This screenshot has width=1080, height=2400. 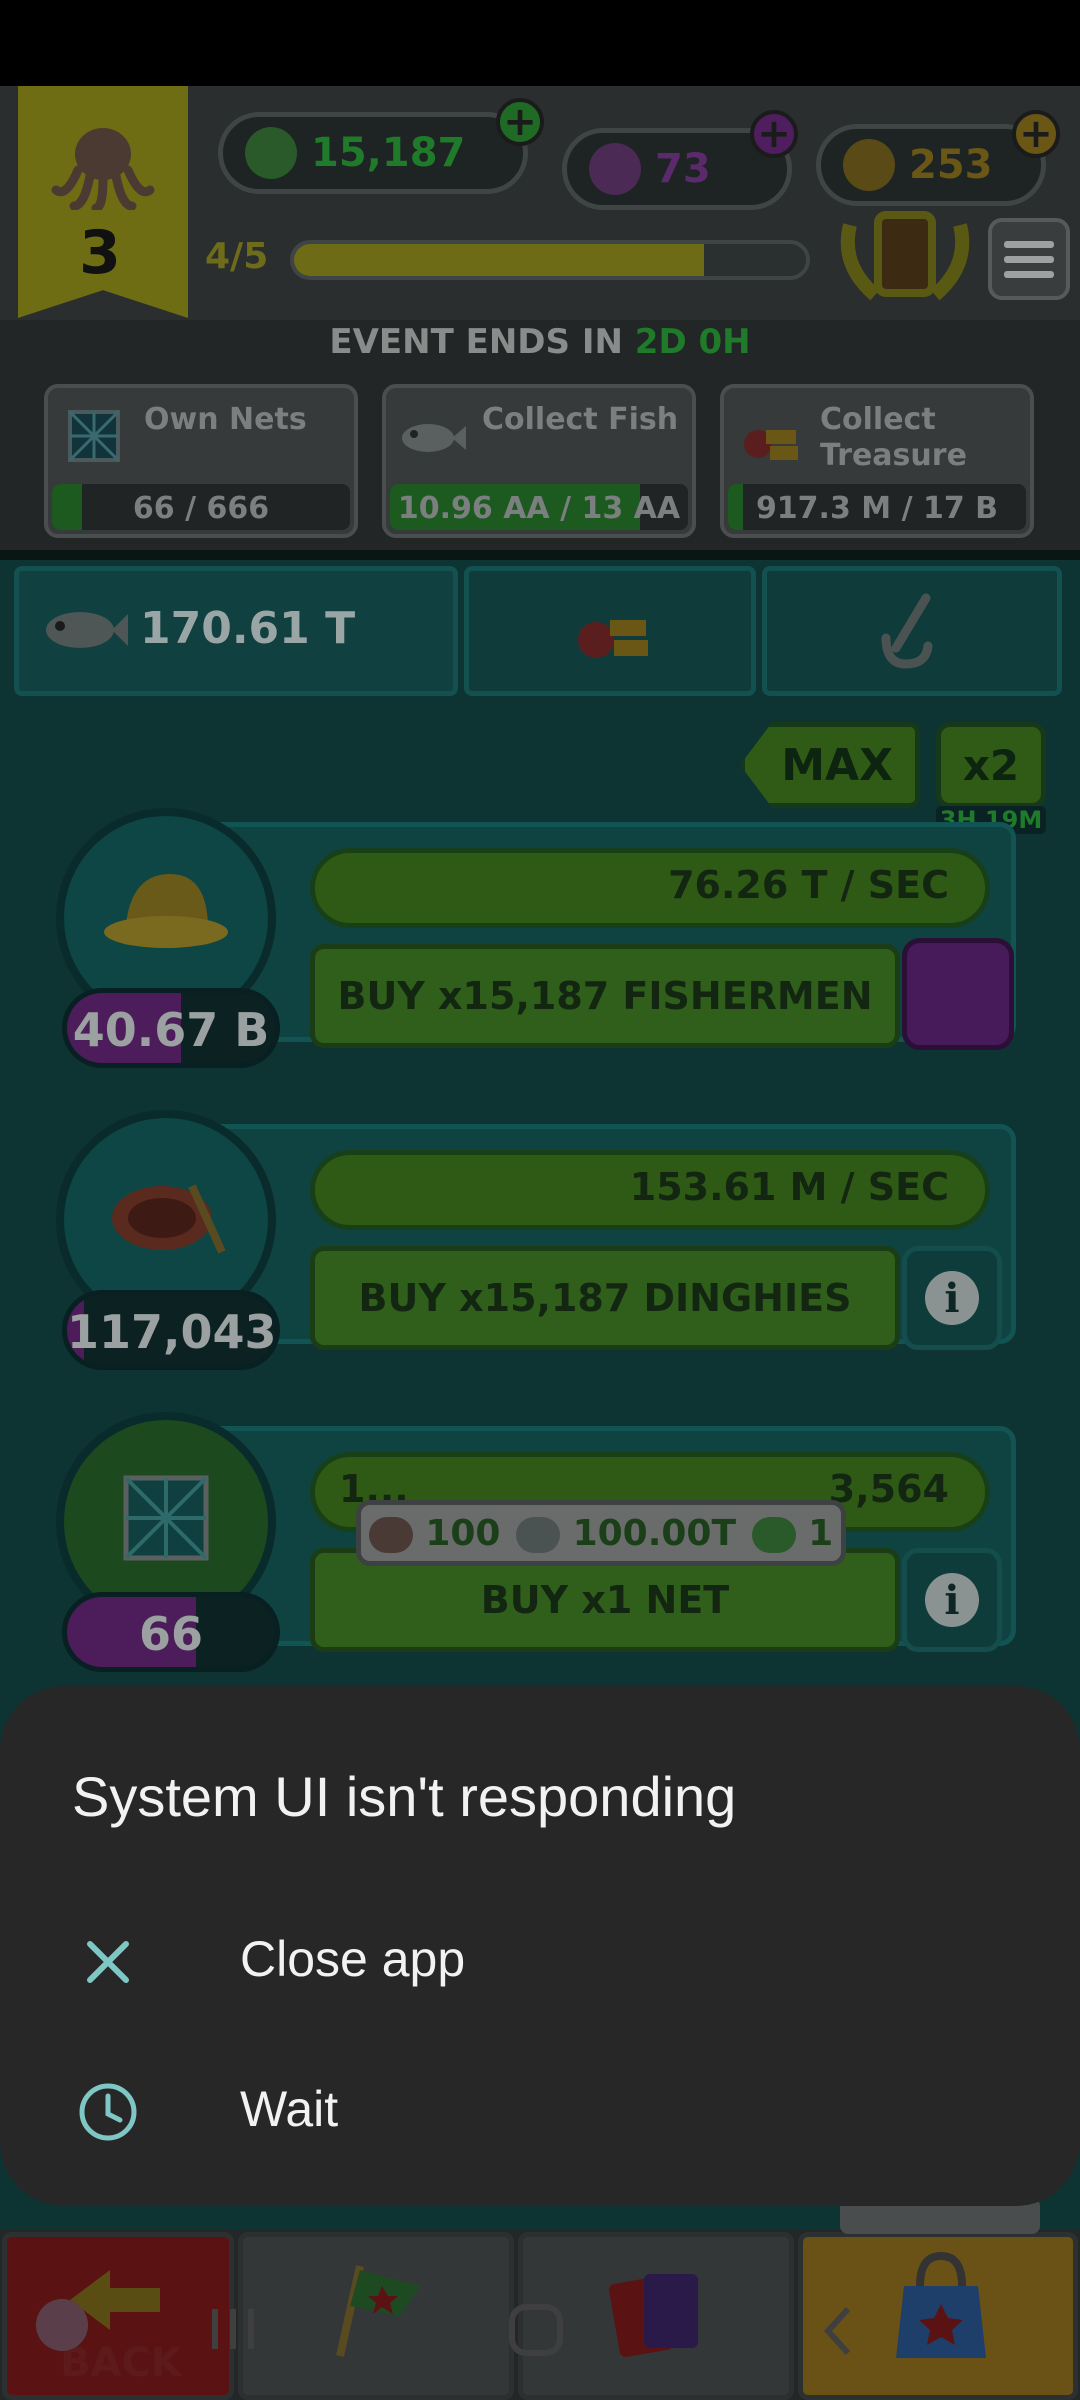 I want to click on buy-dinghies-button: BUY x15,187 DINGHIES, so click(x=605, y=1298).